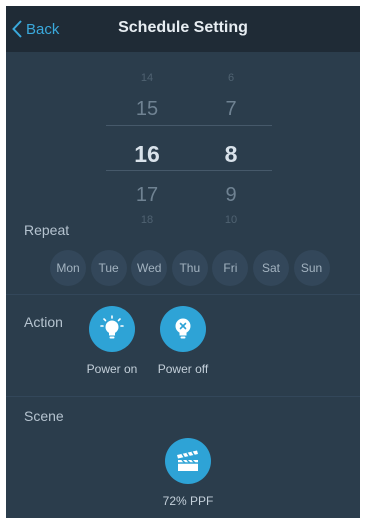  I want to click on hour-option: 14, so click(147, 78).